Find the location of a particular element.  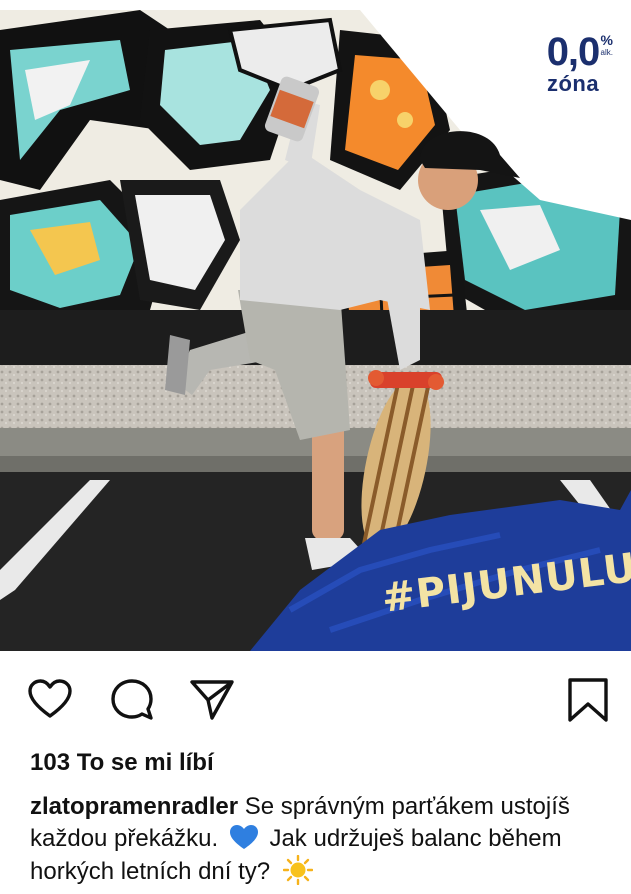

sun-emoji-icon is located at coordinates (298, 870).